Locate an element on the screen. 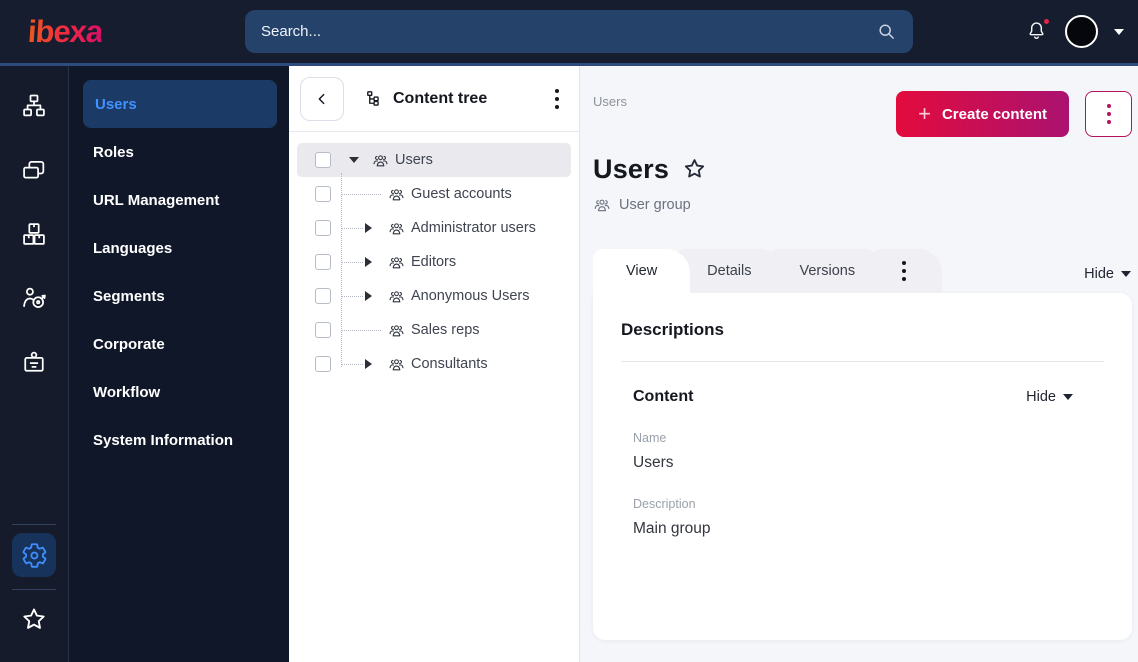 This screenshot has height=662, width=1138. user-menu-caret-icon is located at coordinates (1119, 31).